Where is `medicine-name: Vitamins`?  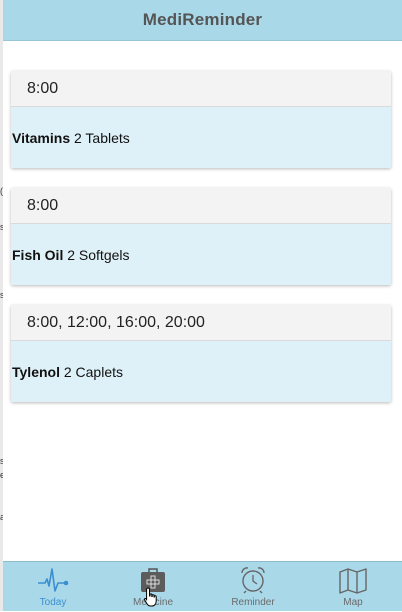 medicine-name: Vitamins is located at coordinates (41, 137).